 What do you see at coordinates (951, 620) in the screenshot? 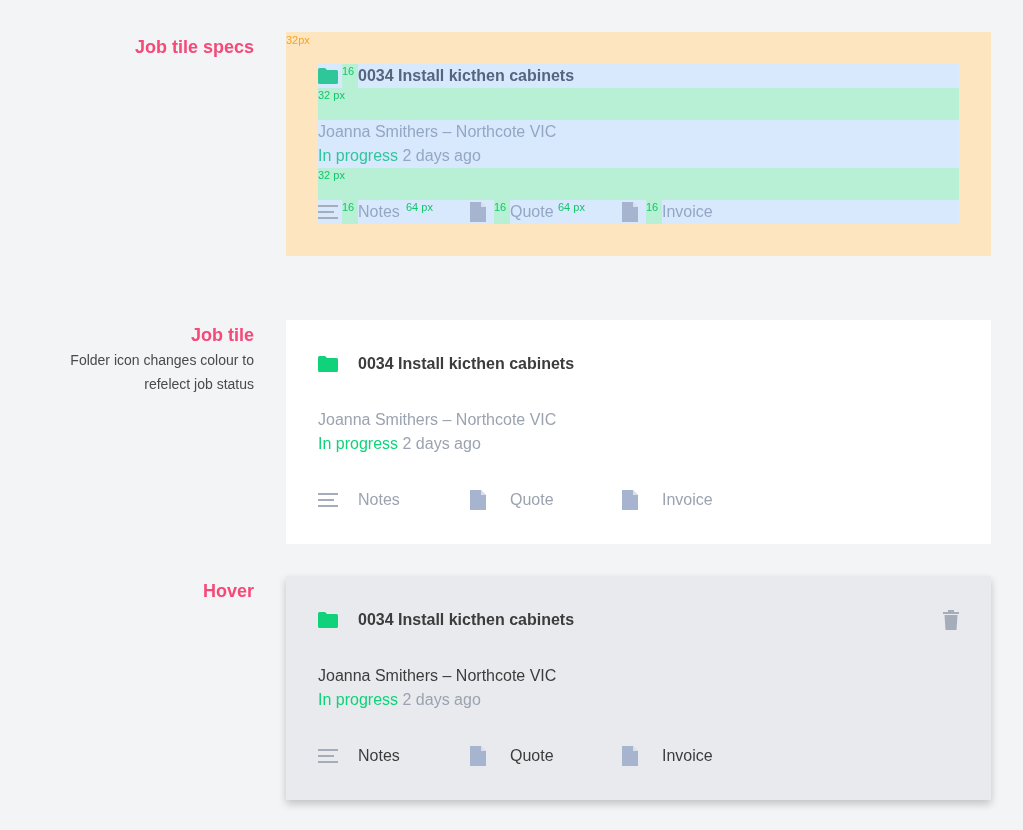
I see `trash-icon` at bounding box center [951, 620].